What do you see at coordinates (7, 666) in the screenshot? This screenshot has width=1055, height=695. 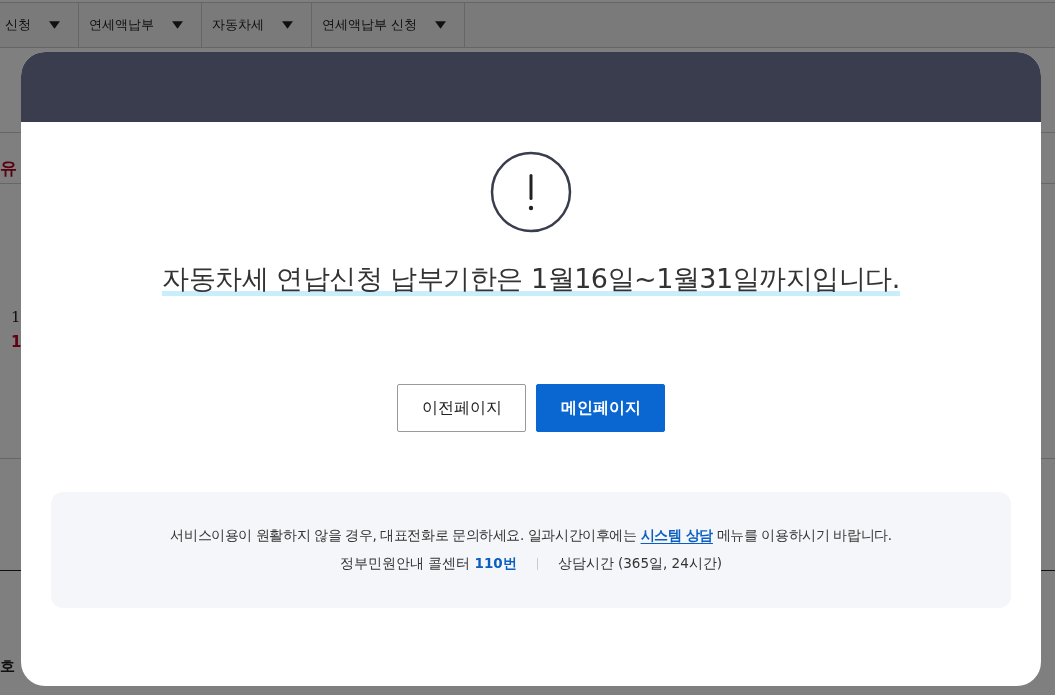 I see `page-text-fragment: 호` at bounding box center [7, 666].